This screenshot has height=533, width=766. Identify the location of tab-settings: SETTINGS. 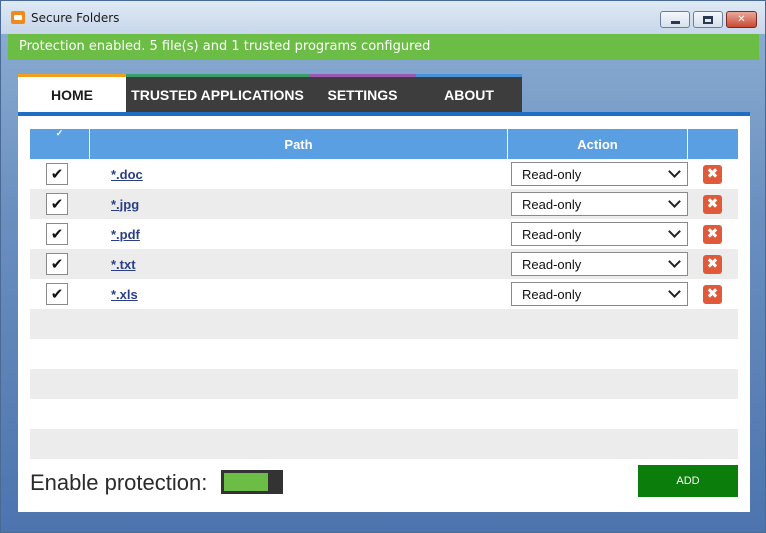
(362, 93).